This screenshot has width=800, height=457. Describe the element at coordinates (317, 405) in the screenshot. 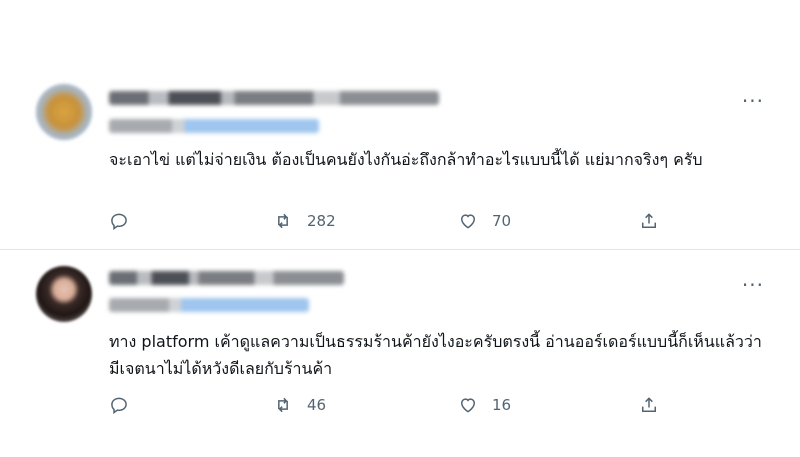

I see `retweet-count: 46` at that location.